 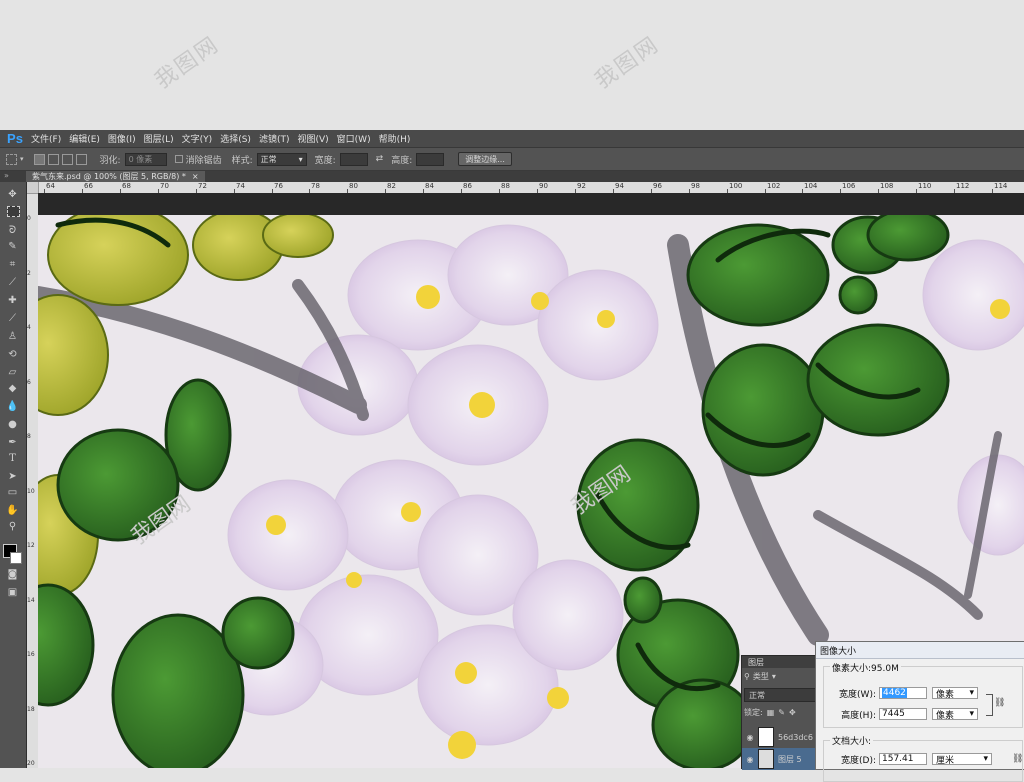 What do you see at coordinates (200, 138) in the screenshot?
I see `menu-type: 文字(Y)` at bounding box center [200, 138].